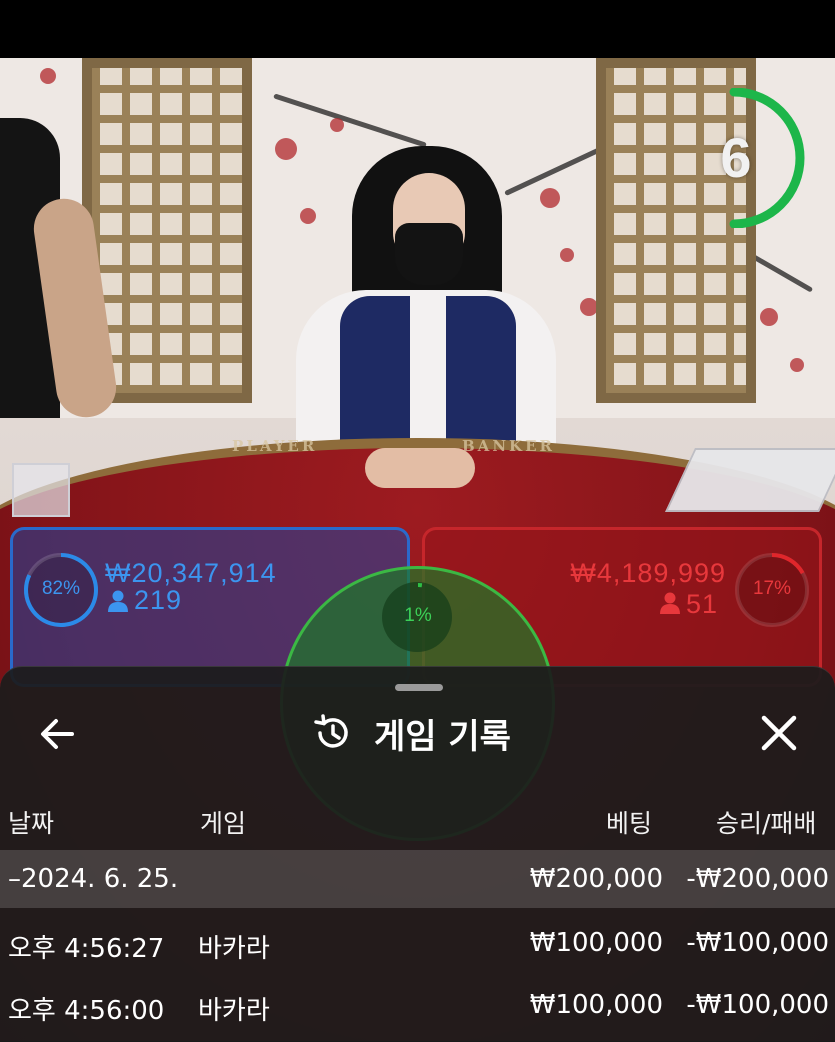 This screenshot has height=1042, width=835. Describe the element at coordinates (772, 588) in the screenshot. I see `banker-percent: 17%` at that location.